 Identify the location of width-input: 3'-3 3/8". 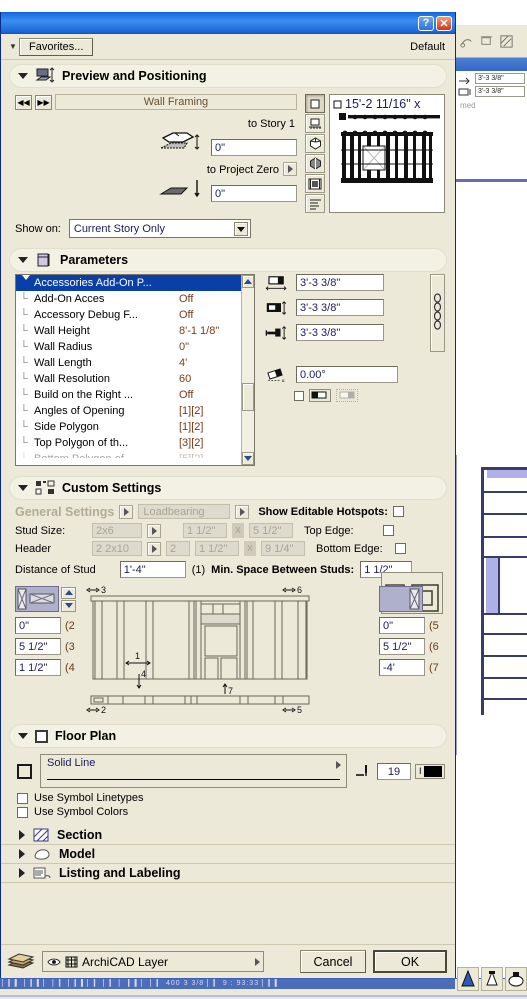
(340, 282).